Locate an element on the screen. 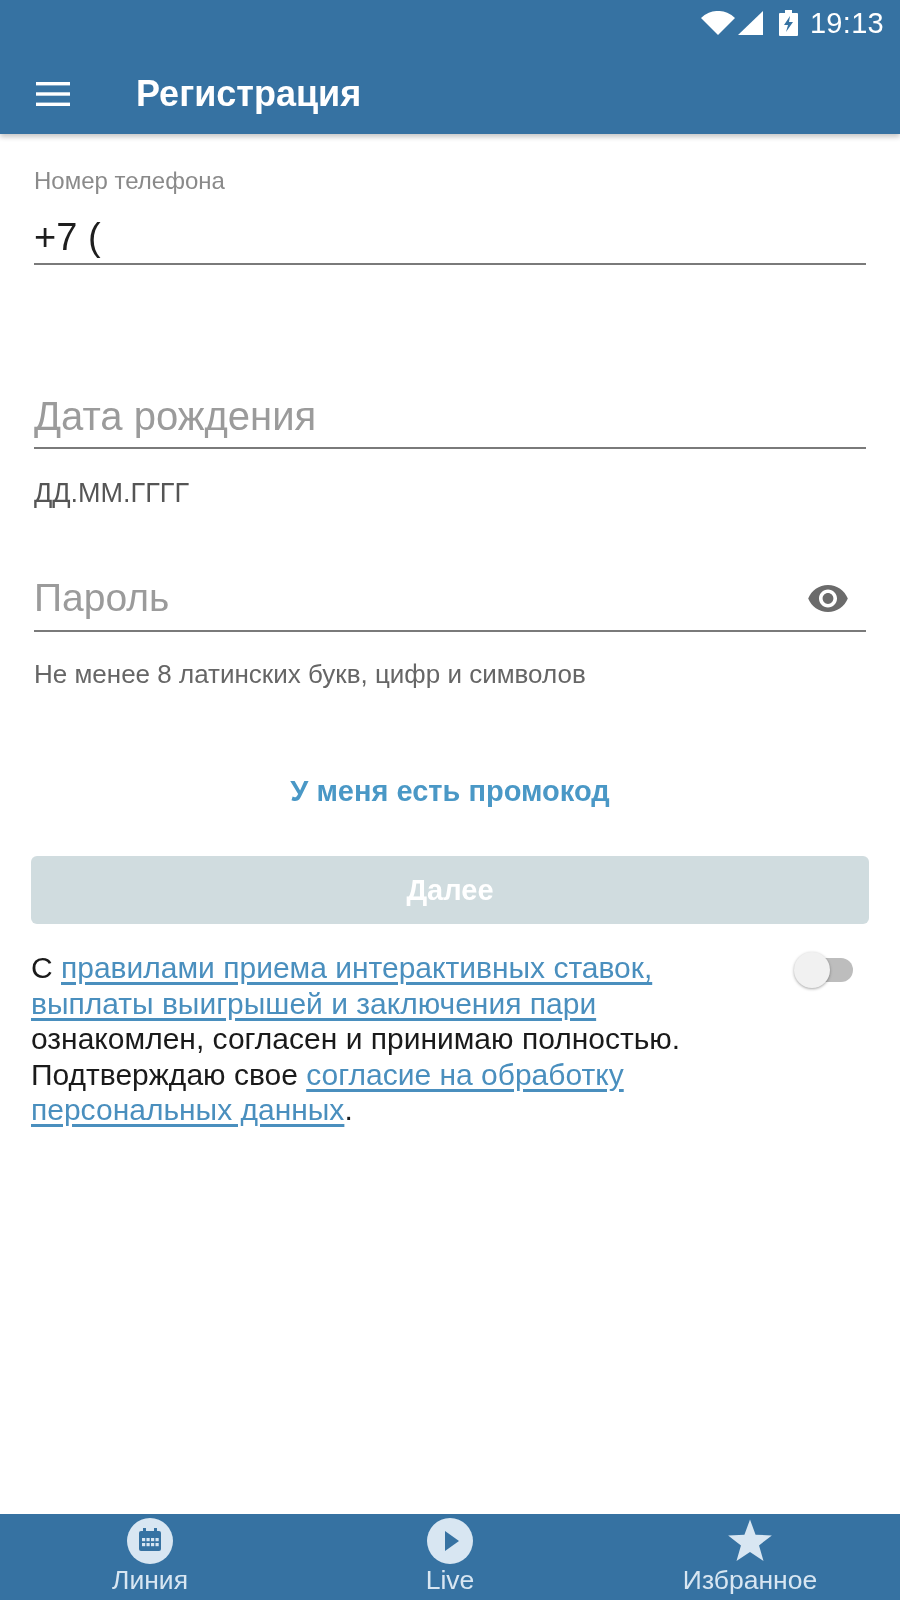  wifi-icon is located at coordinates (717, 23).